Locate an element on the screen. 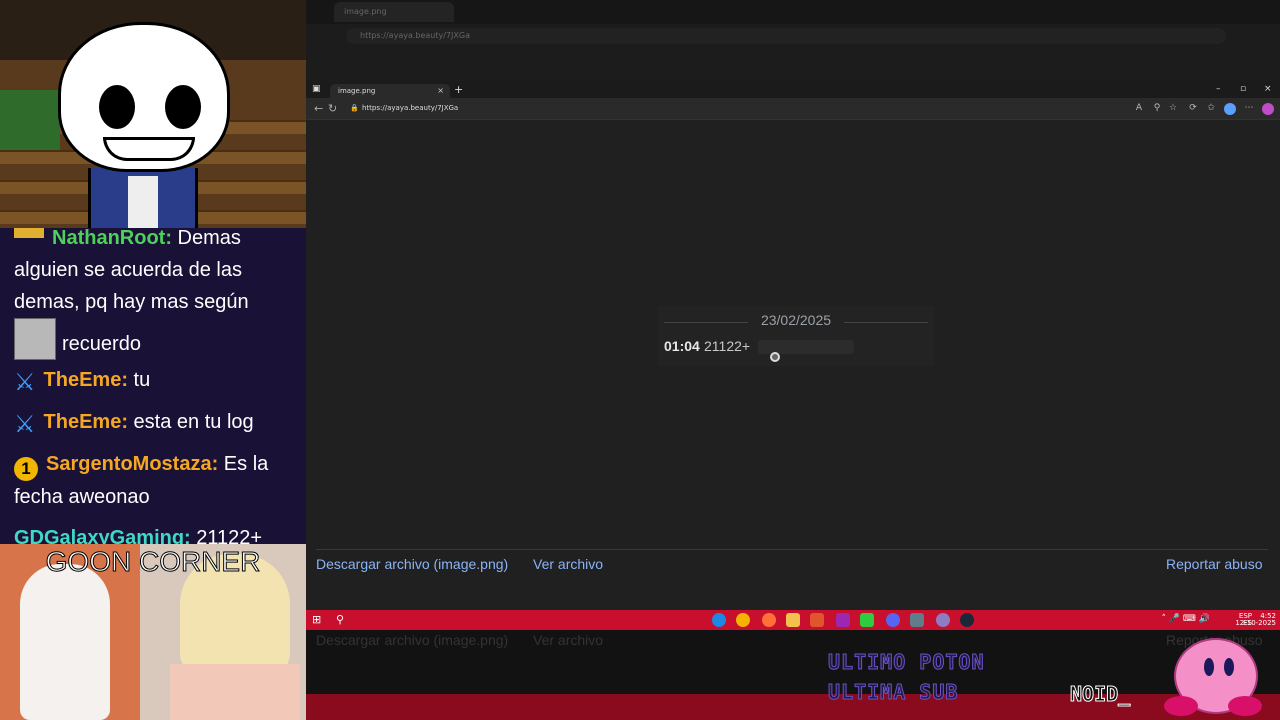 The width and height of the screenshot is (1280, 720). menu-icon: ⋯ is located at coordinates (1249, 108).